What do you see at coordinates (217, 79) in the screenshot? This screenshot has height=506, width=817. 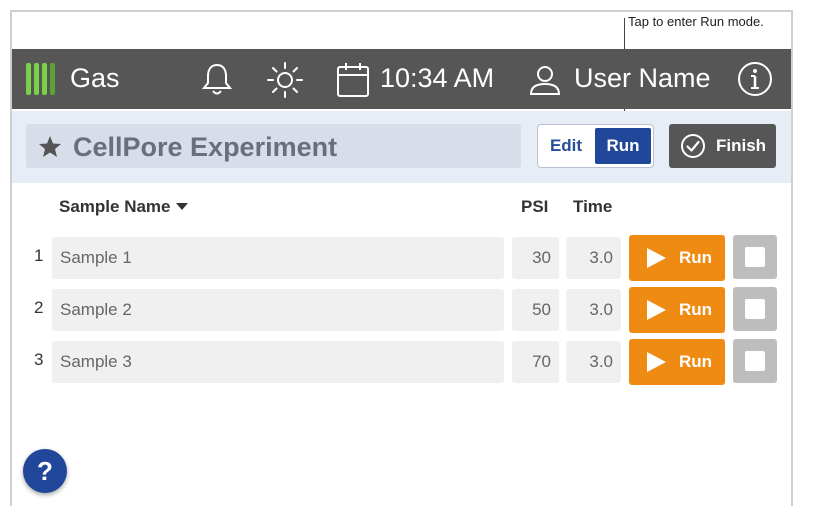 I see `bell-icon` at bounding box center [217, 79].